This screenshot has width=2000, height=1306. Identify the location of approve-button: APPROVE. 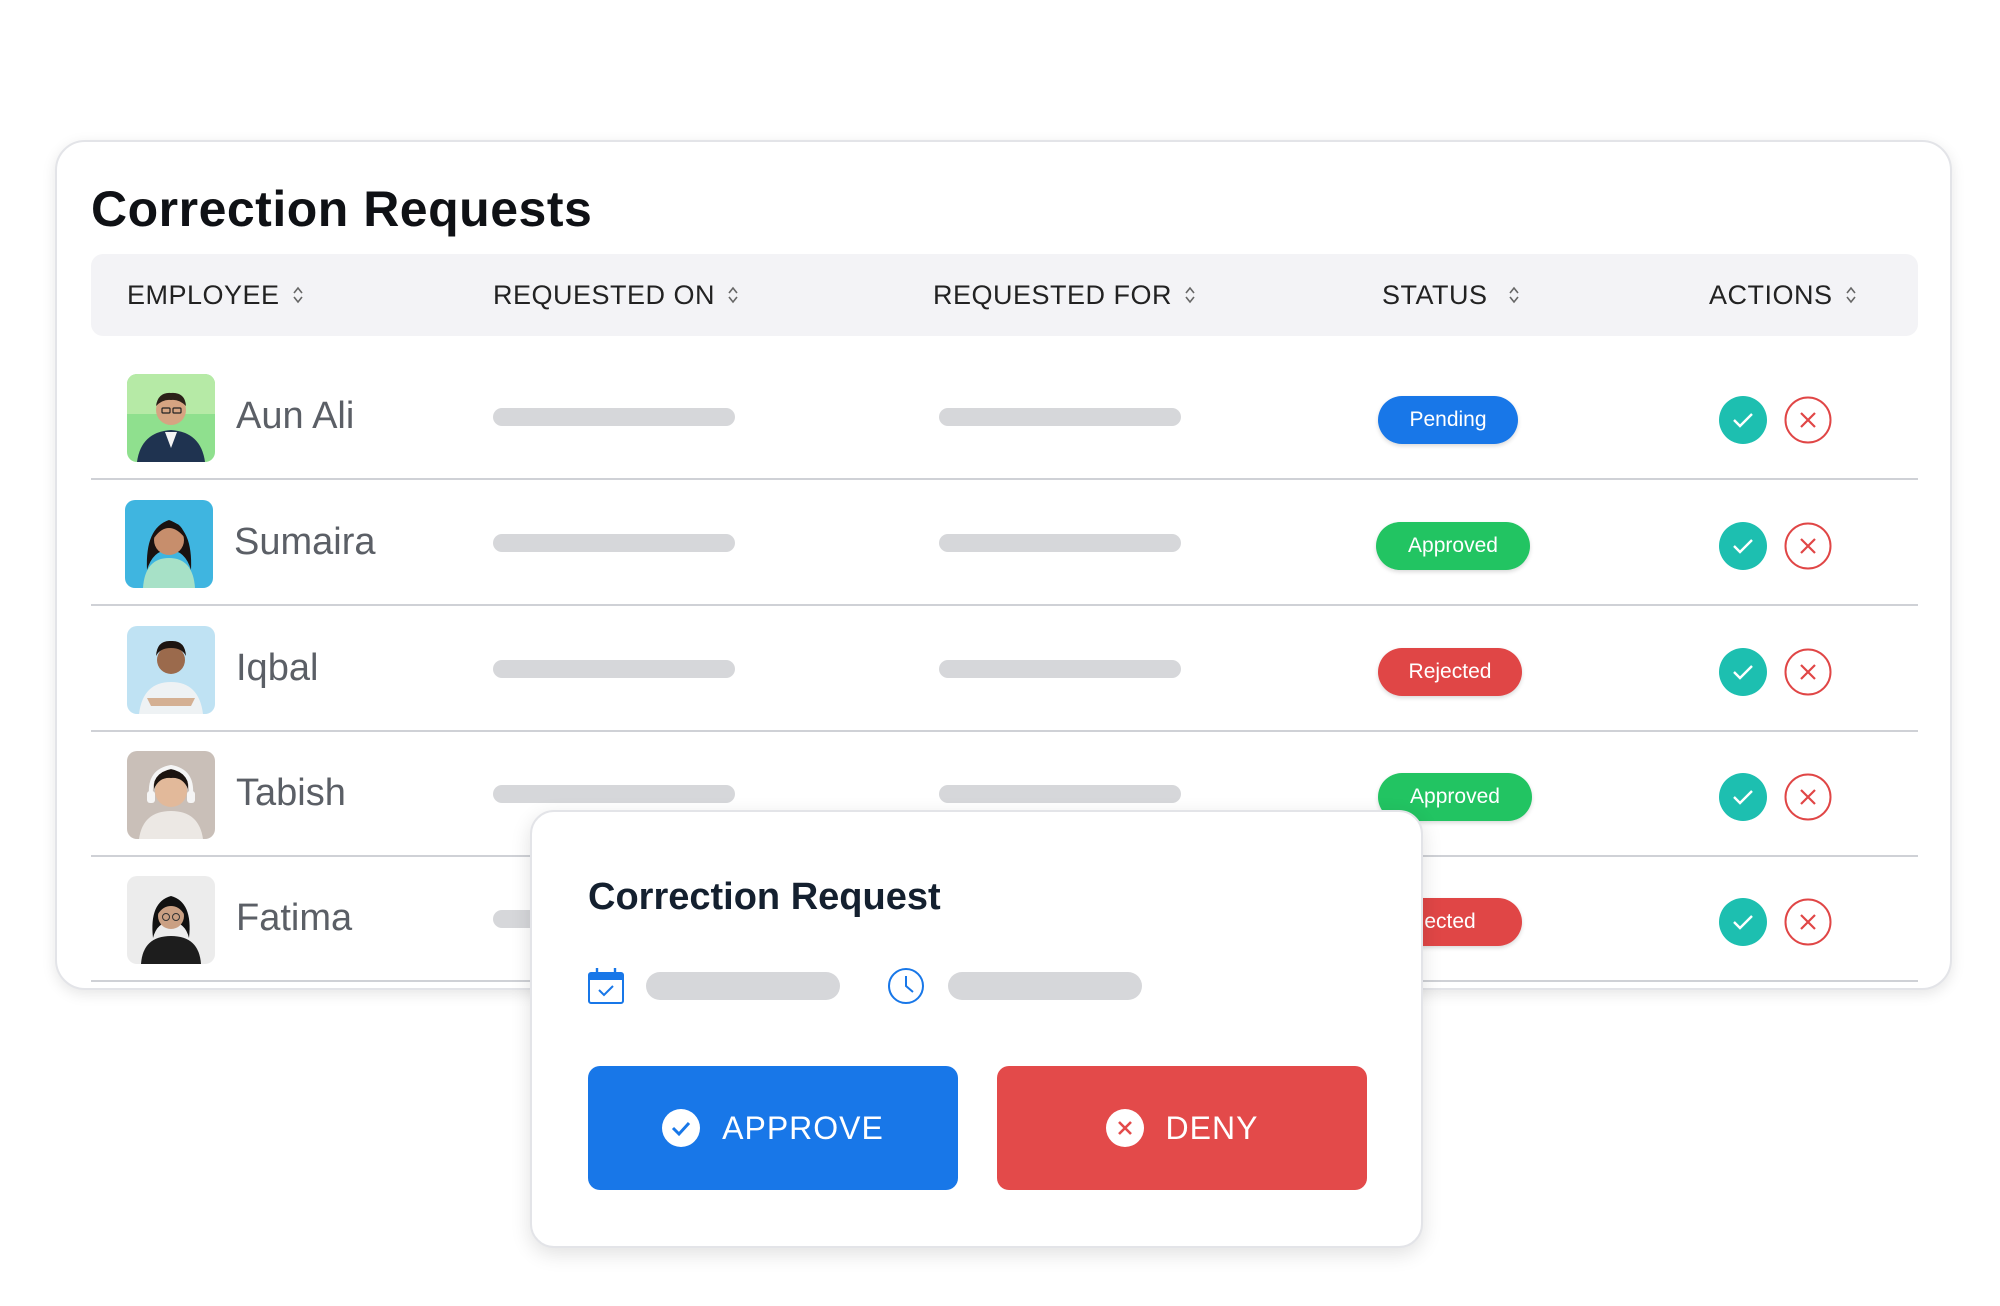
(773, 1128).